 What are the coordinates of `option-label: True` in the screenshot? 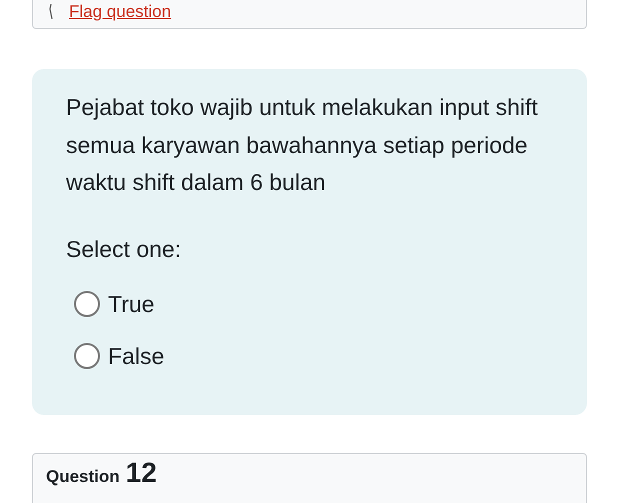 It's located at (131, 304).